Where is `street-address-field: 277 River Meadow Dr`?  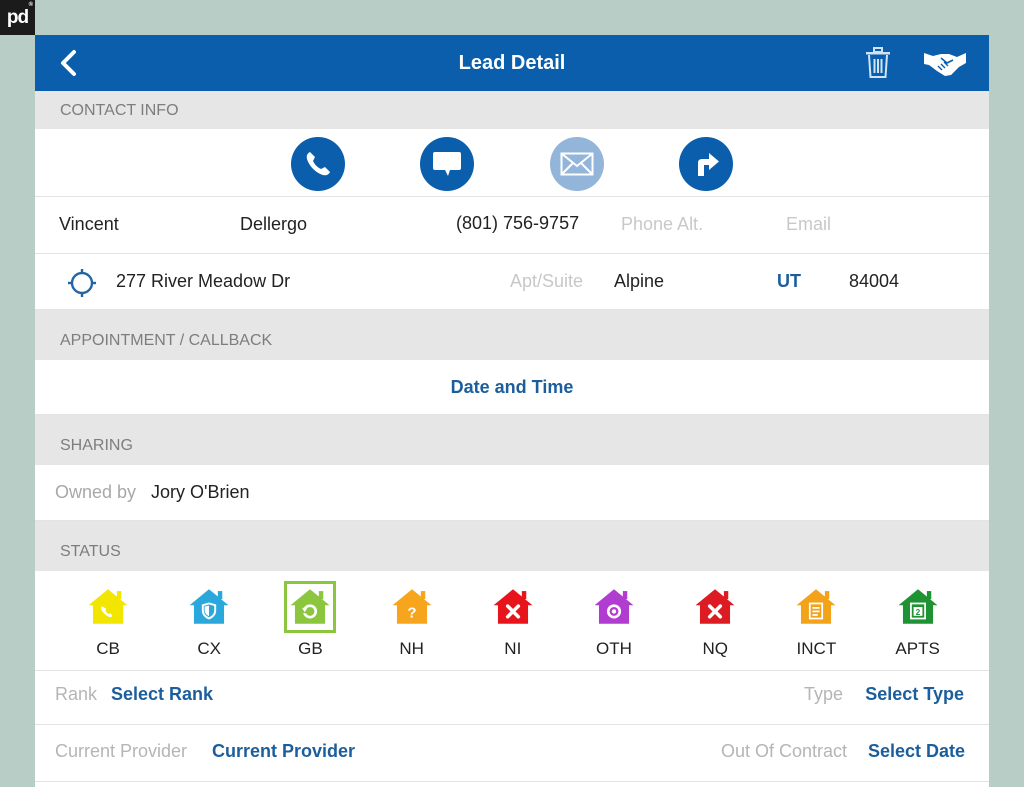
street-address-field: 277 River Meadow Dr is located at coordinates (203, 281).